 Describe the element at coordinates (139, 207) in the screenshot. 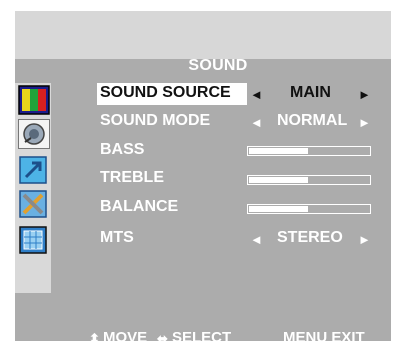

I see `balance-label: BALANCE` at that location.